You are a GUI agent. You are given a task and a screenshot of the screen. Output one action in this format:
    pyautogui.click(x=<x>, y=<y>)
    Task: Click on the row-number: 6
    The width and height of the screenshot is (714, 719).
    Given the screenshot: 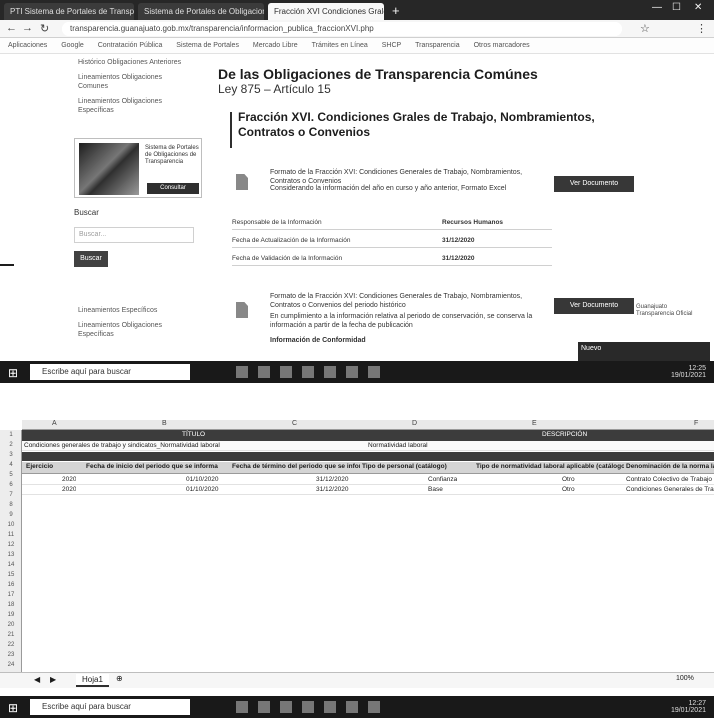 What is the action you would take?
    pyautogui.click(x=11, y=485)
    